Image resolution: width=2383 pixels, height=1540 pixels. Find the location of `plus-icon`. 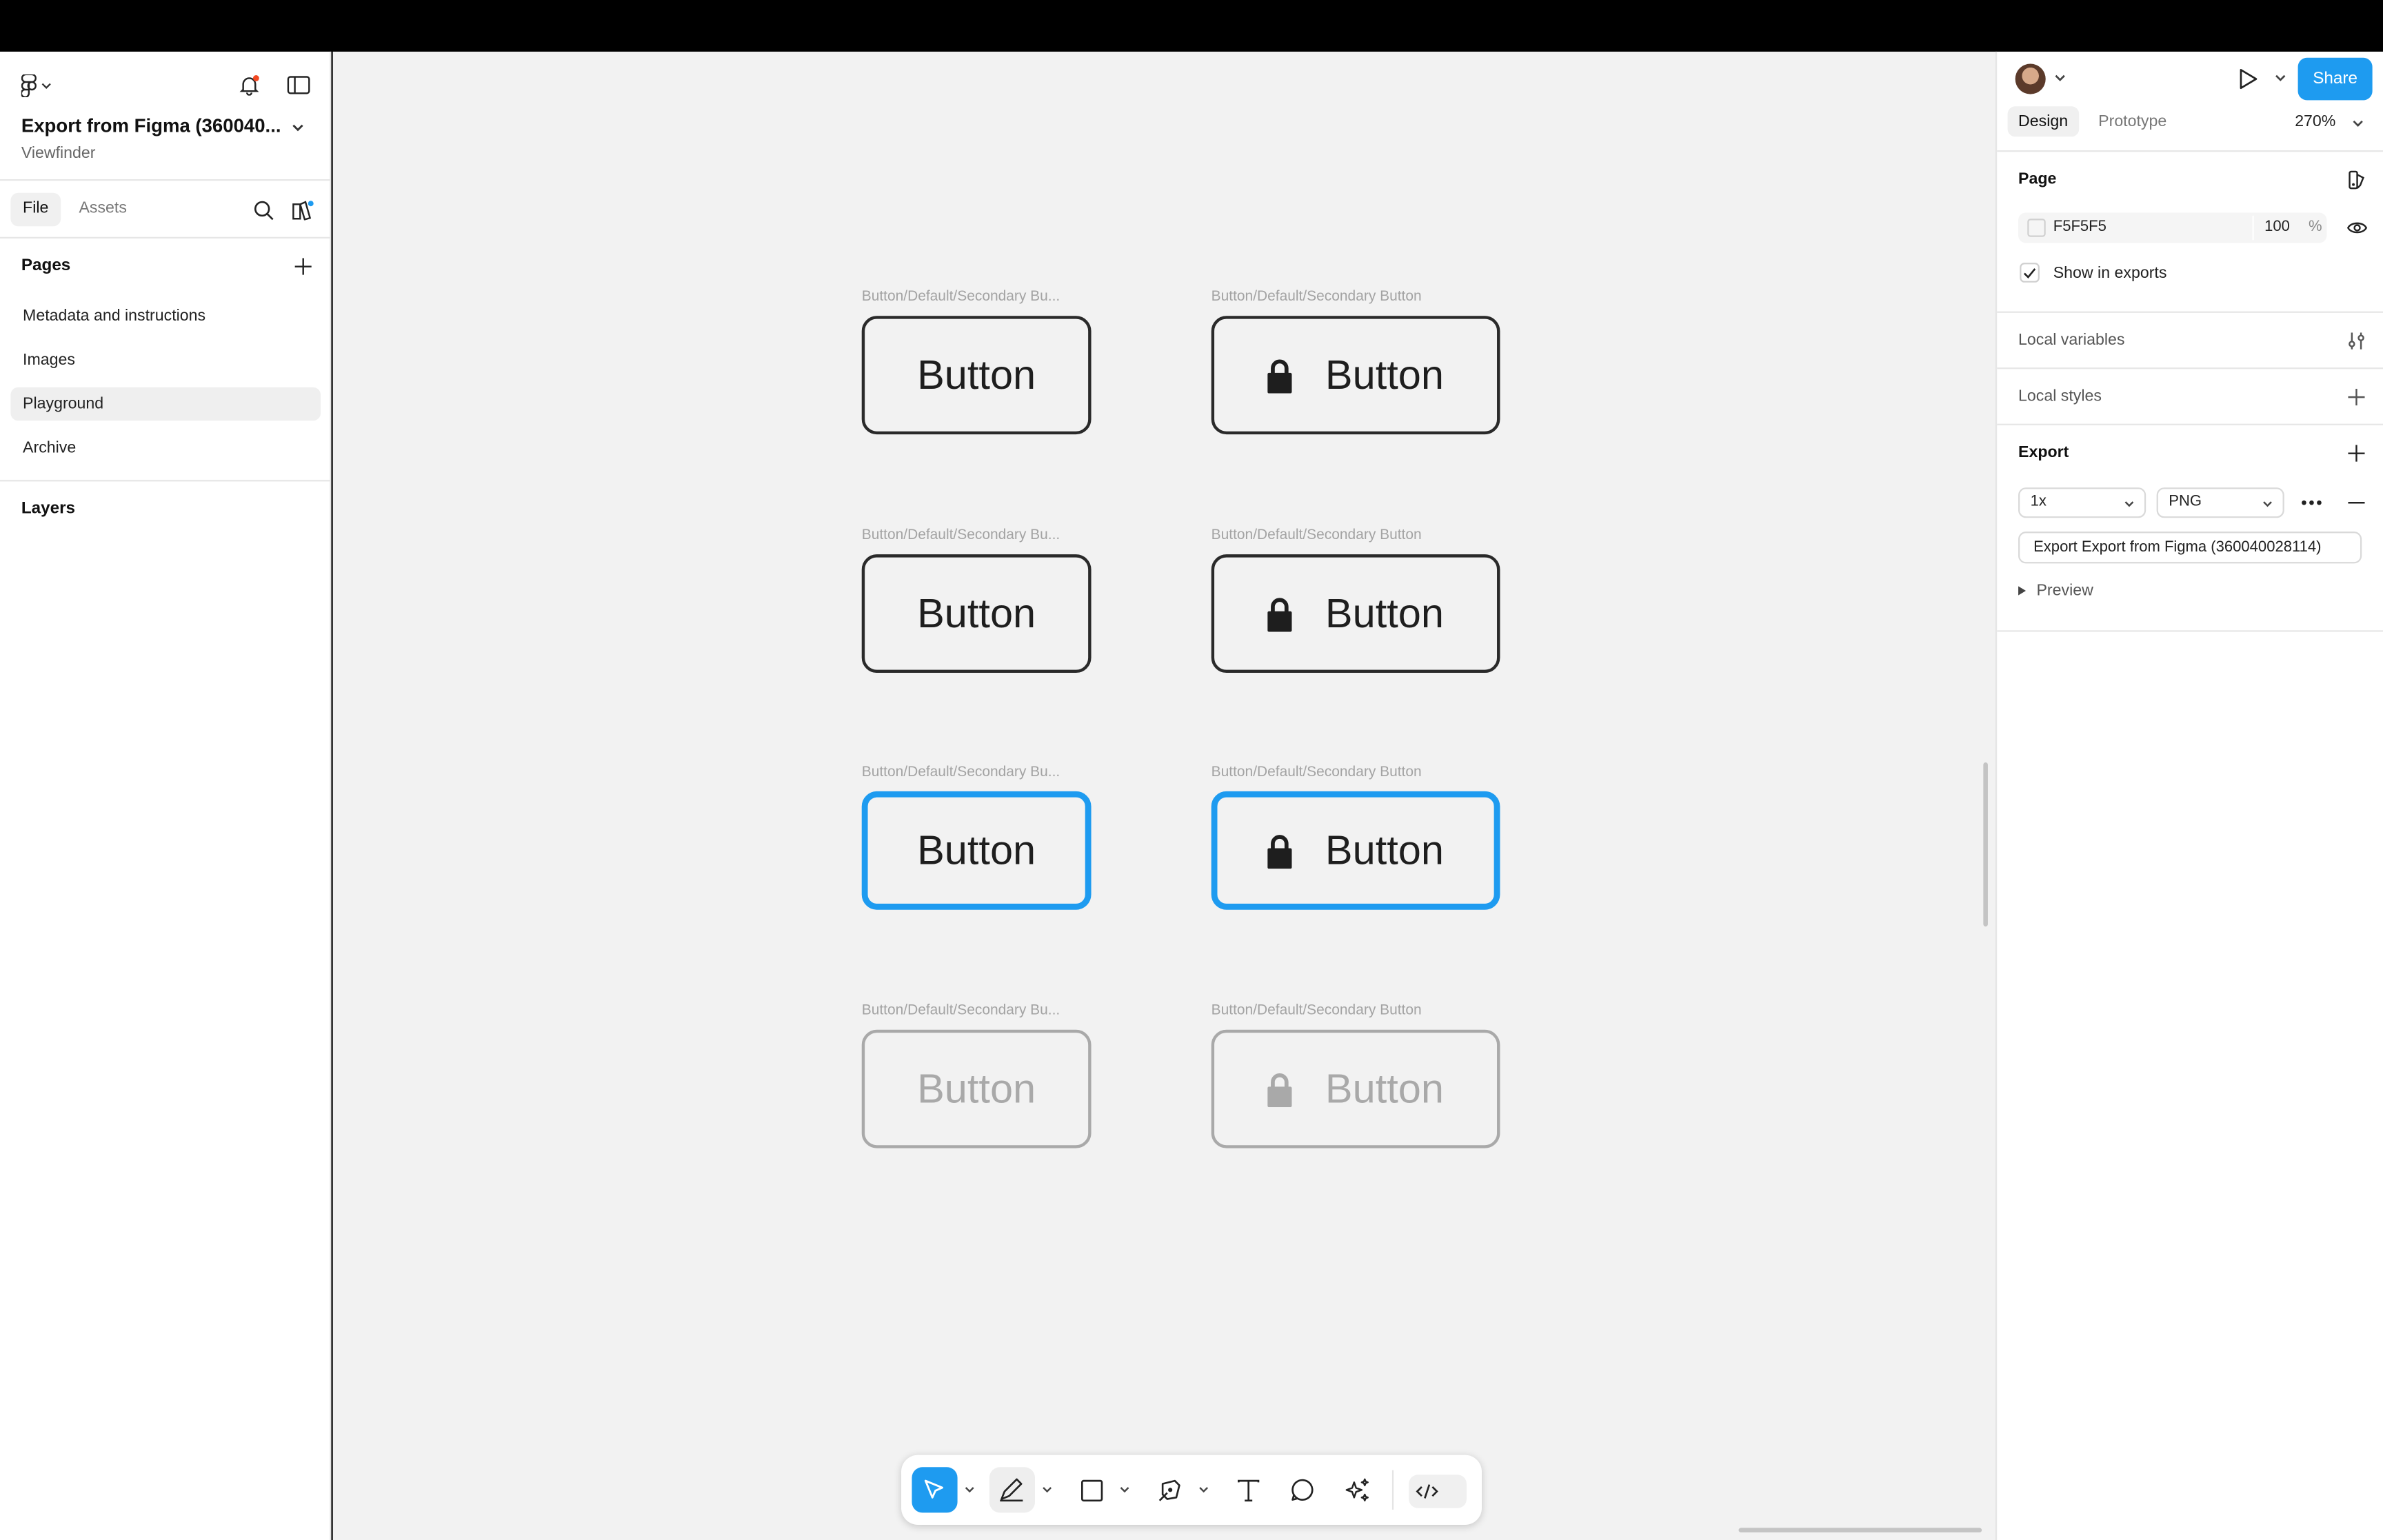

plus-icon is located at coordinates (2355, 396).